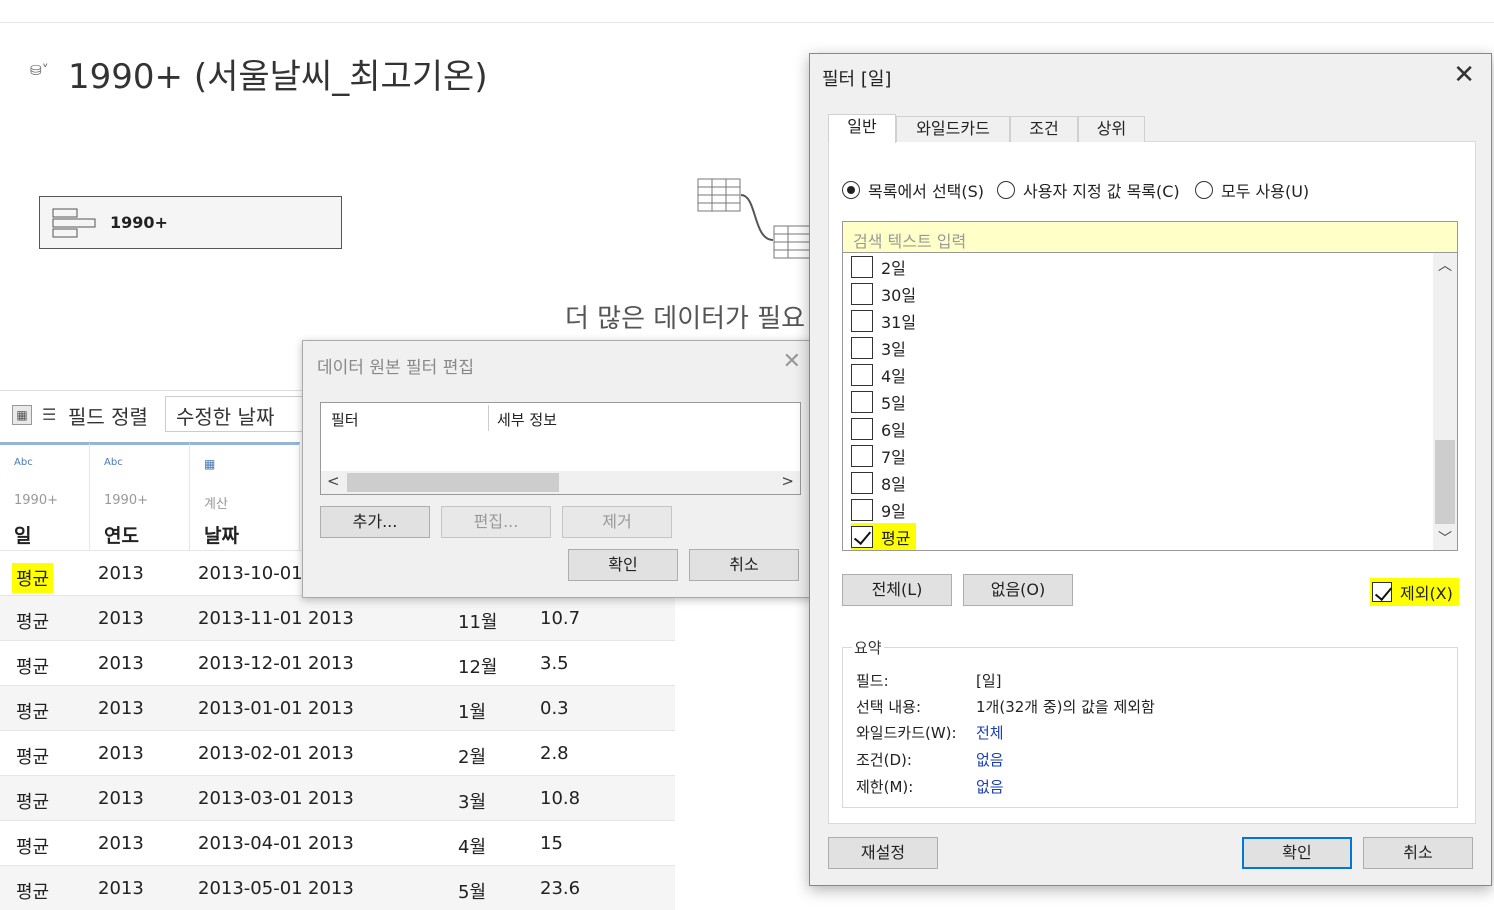 The height and width of the screenshot is (910, 1494). What do you see at coordinates (40, 73) in the screenshot?
I see `database-icon: ⛁˅` at bounding box center [40, 73].